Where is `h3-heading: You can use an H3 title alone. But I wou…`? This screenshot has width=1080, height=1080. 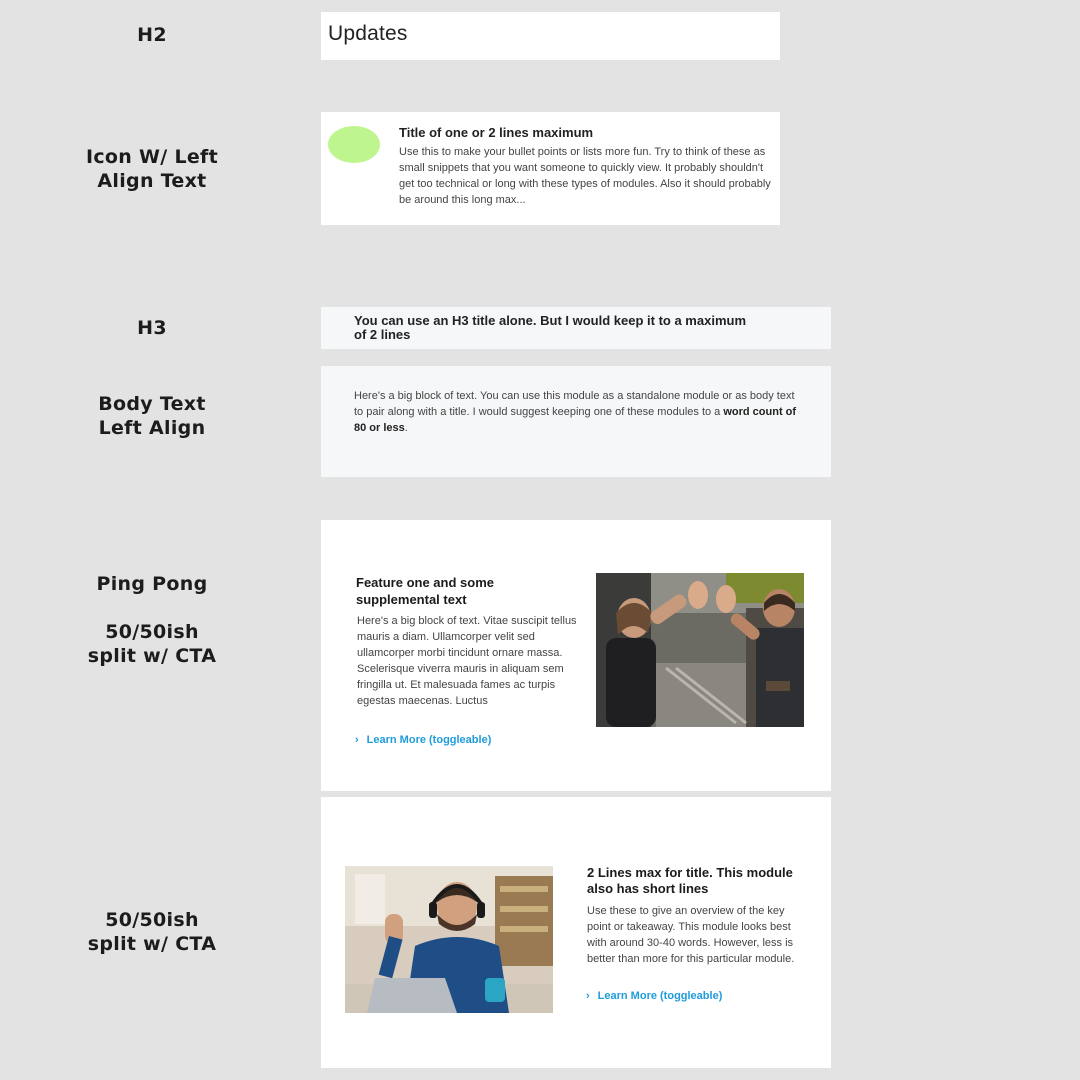 h3-heading: You can use an H3 title alone. But I wou… is located at coordinates (550, 327).